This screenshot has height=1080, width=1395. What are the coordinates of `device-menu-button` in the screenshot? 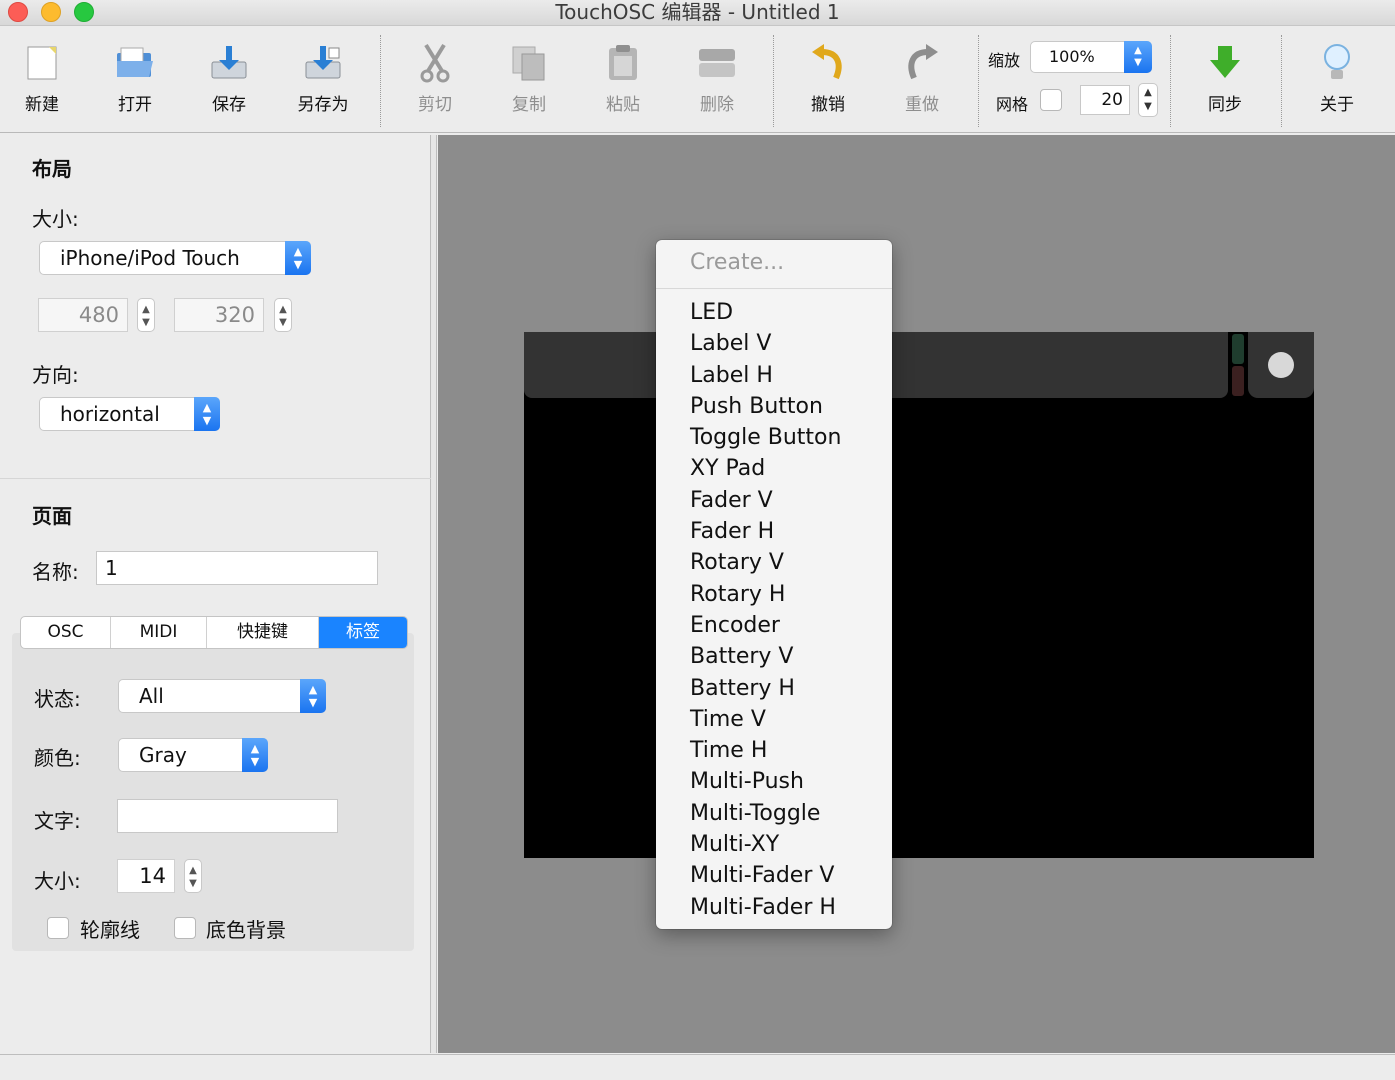 It's located at (1281, 365).